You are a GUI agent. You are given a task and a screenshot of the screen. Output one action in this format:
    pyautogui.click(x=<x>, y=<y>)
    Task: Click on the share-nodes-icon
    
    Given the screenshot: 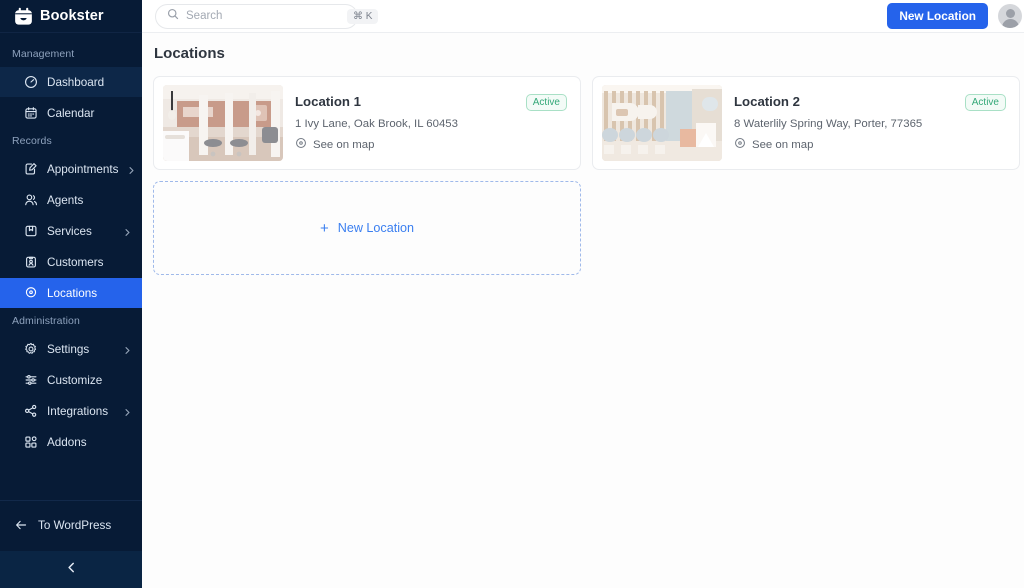 What is the action you would take?
    pyautogui.click(x=31, y=411)
    